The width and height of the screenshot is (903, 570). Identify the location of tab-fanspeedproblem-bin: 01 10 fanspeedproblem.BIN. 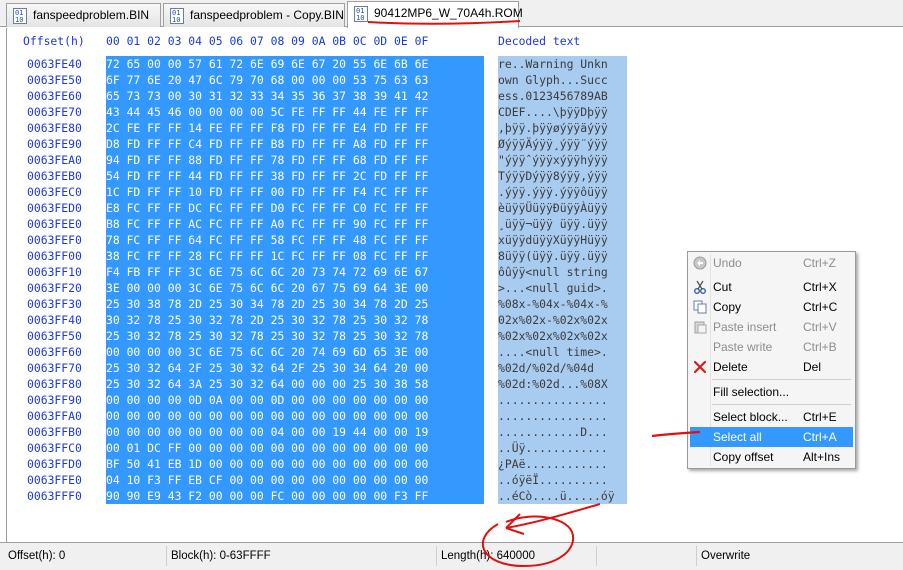
(83, 15).